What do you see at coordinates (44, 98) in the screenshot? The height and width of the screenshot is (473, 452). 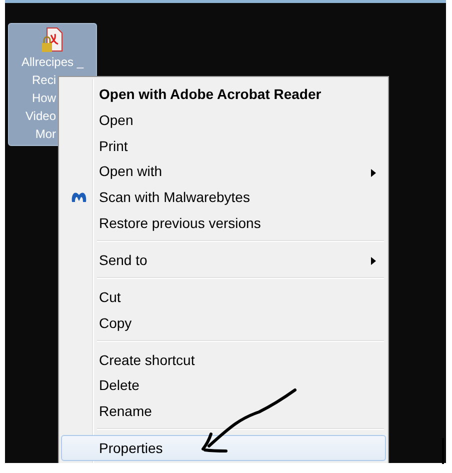 I see `file-name-text: How` at bounding box center [44, 98].